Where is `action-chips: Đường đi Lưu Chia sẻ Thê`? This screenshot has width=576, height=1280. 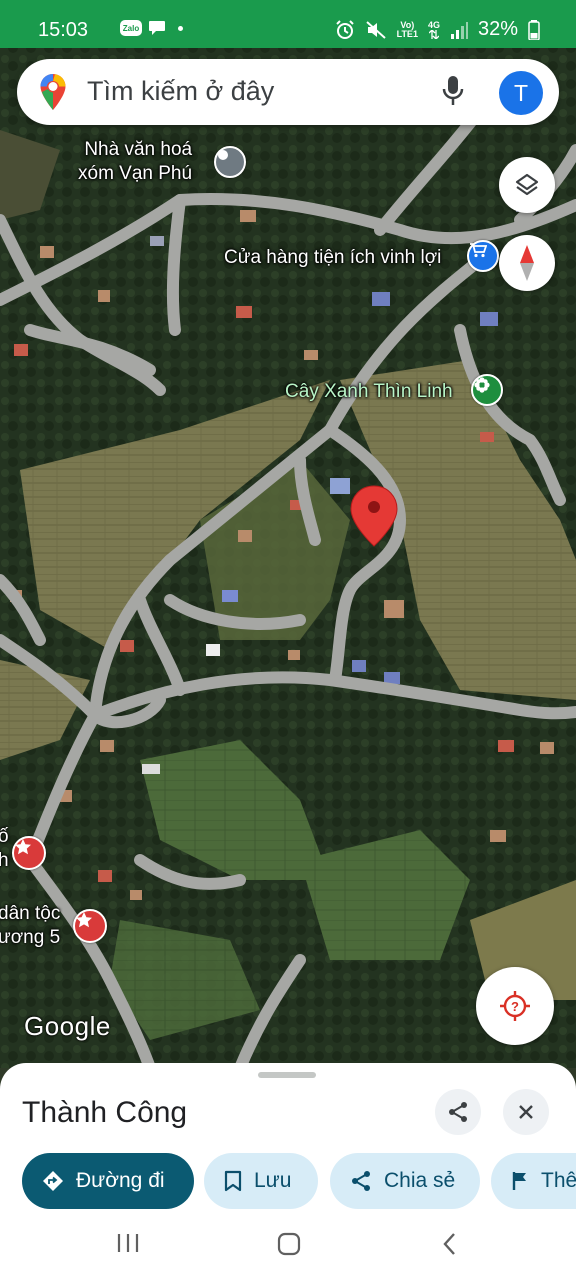
action-chips: Đường đi Lưu Chia sẻ Thê is located at coordinates (299, 1181).